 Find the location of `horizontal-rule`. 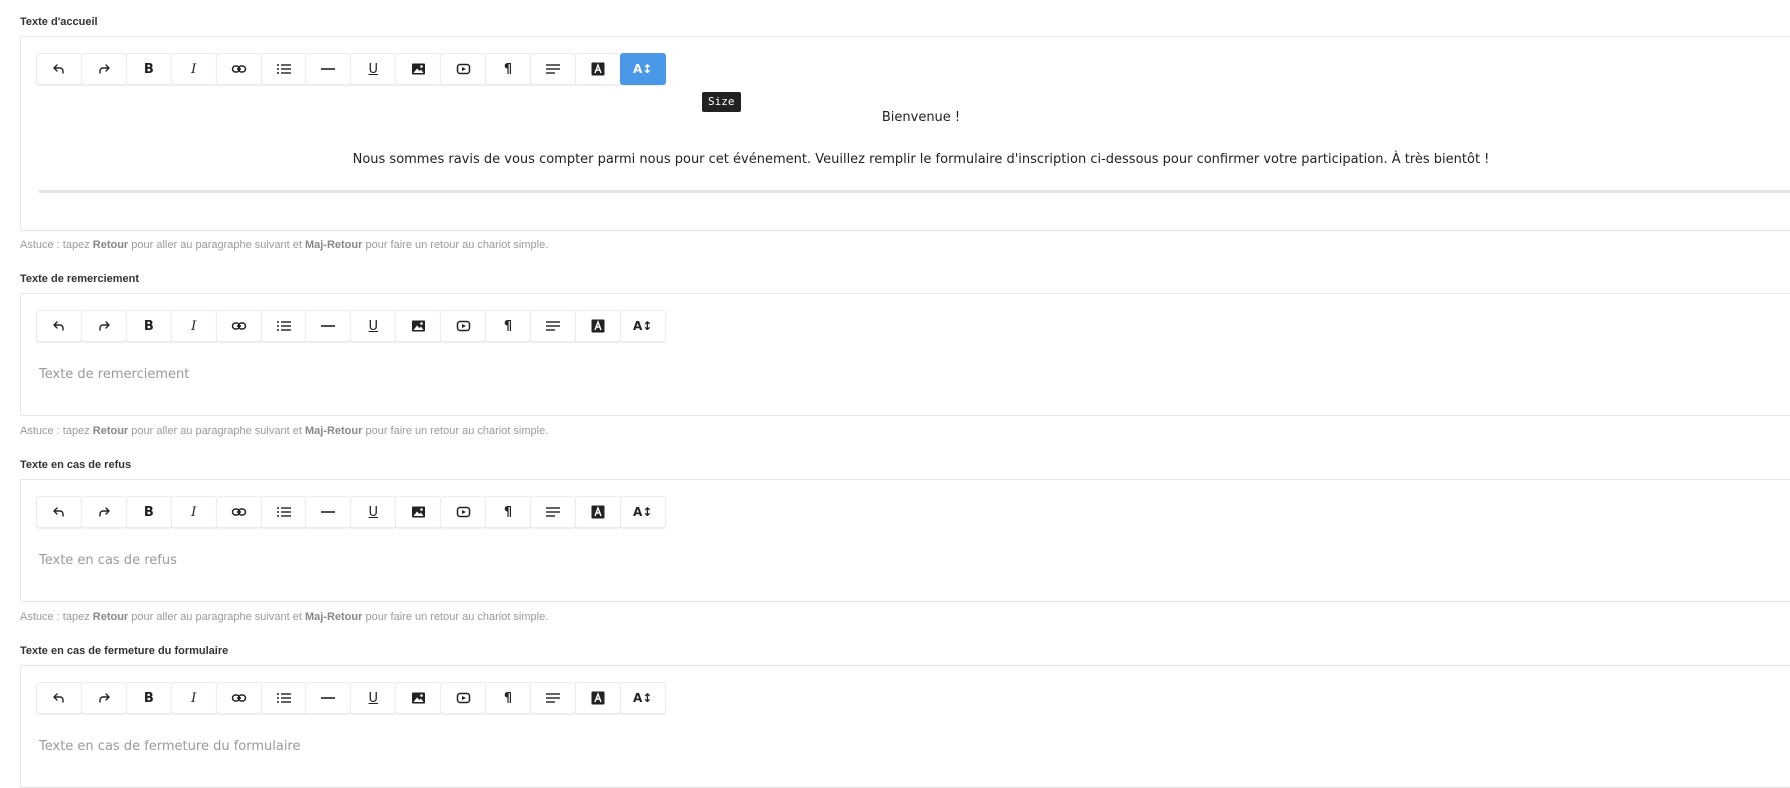

horizontal-rule is located at coordinates (914, 191).